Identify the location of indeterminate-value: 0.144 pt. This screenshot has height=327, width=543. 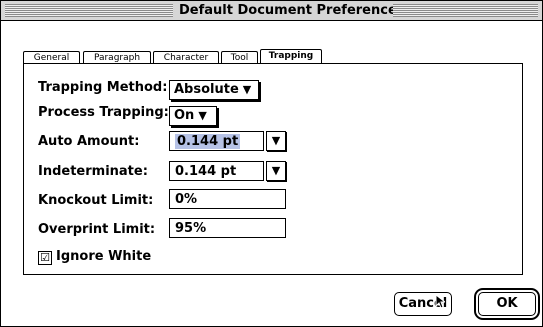
(206, 171).